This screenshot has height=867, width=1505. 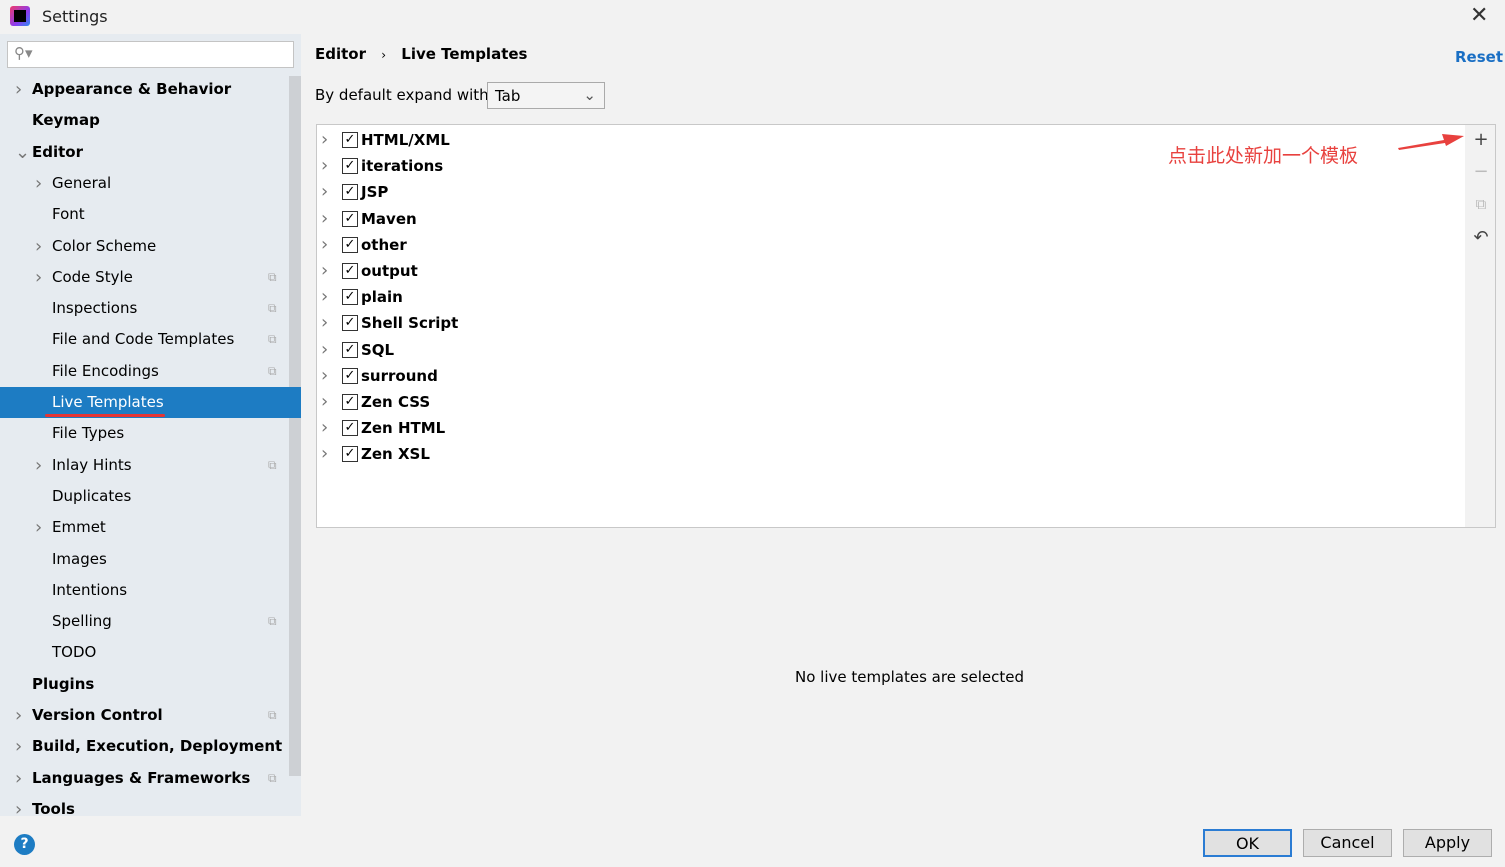 I want to click on sidebar-item-label: Inlay Hints, so click(x=92, y=464).